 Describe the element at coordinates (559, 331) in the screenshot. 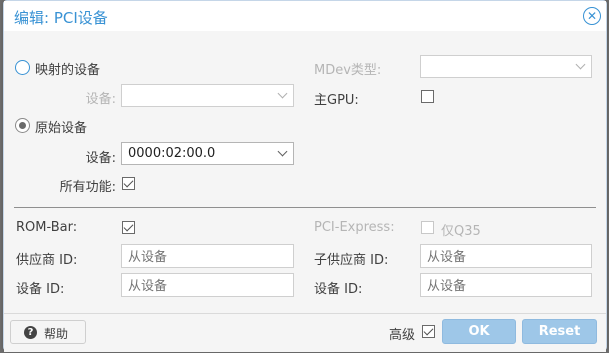

I see `reset-button: Reset` at that location.